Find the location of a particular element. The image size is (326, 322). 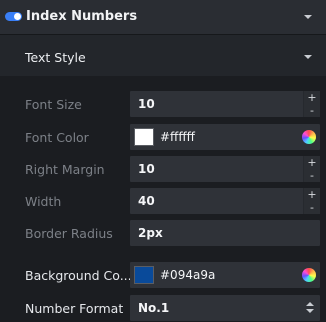

font-color-label: Font Color is located at coordinates (57, 137).